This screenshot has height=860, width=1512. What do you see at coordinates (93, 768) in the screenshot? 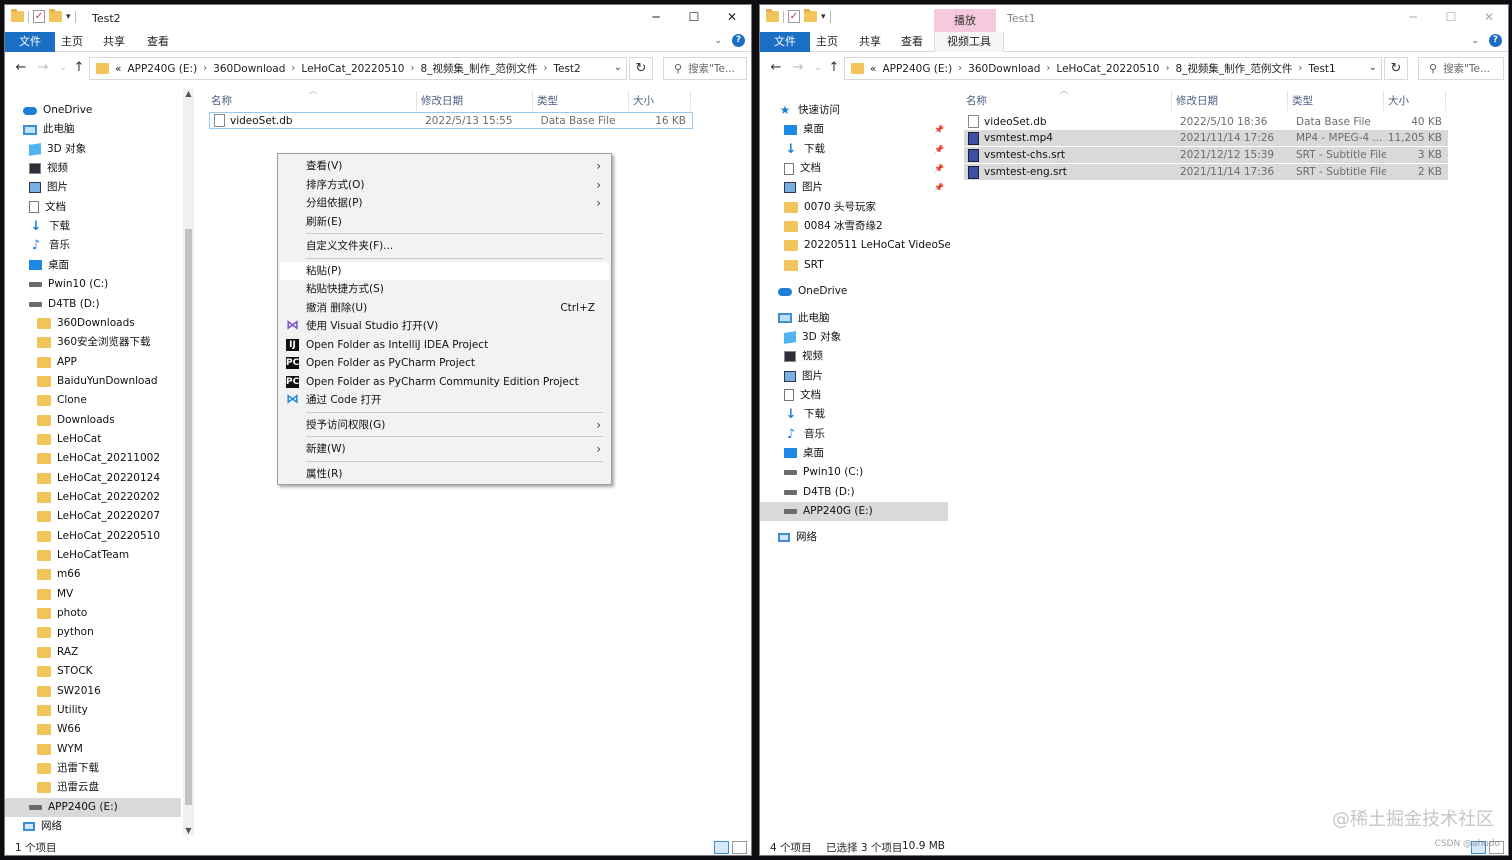
I see `tree-item-34: 迅雷下载` at bounding box center [93, 768].